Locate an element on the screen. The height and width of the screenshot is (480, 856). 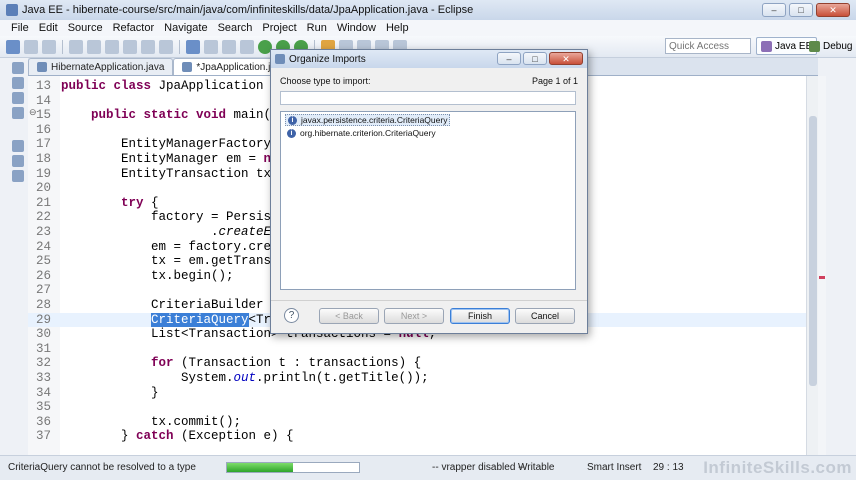
code-token: tx.commit(); is located at coordinates (151, 421).